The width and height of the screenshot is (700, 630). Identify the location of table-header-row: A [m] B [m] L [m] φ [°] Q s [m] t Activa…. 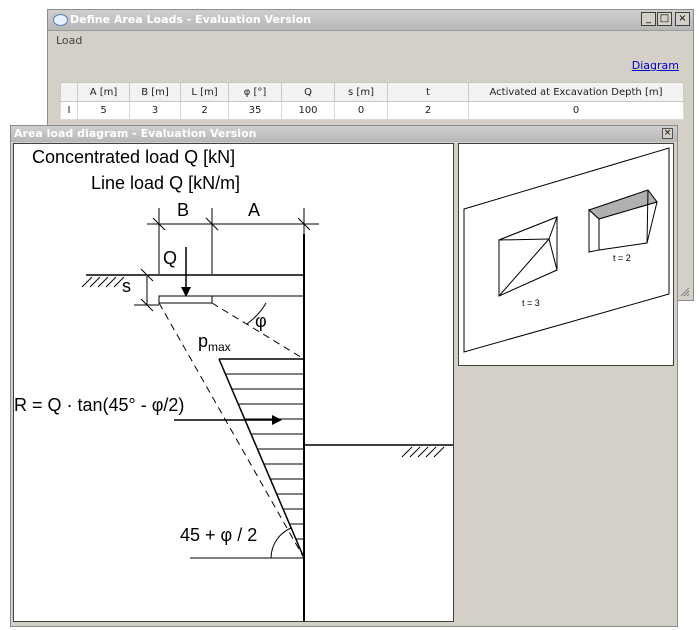
(372, 92).